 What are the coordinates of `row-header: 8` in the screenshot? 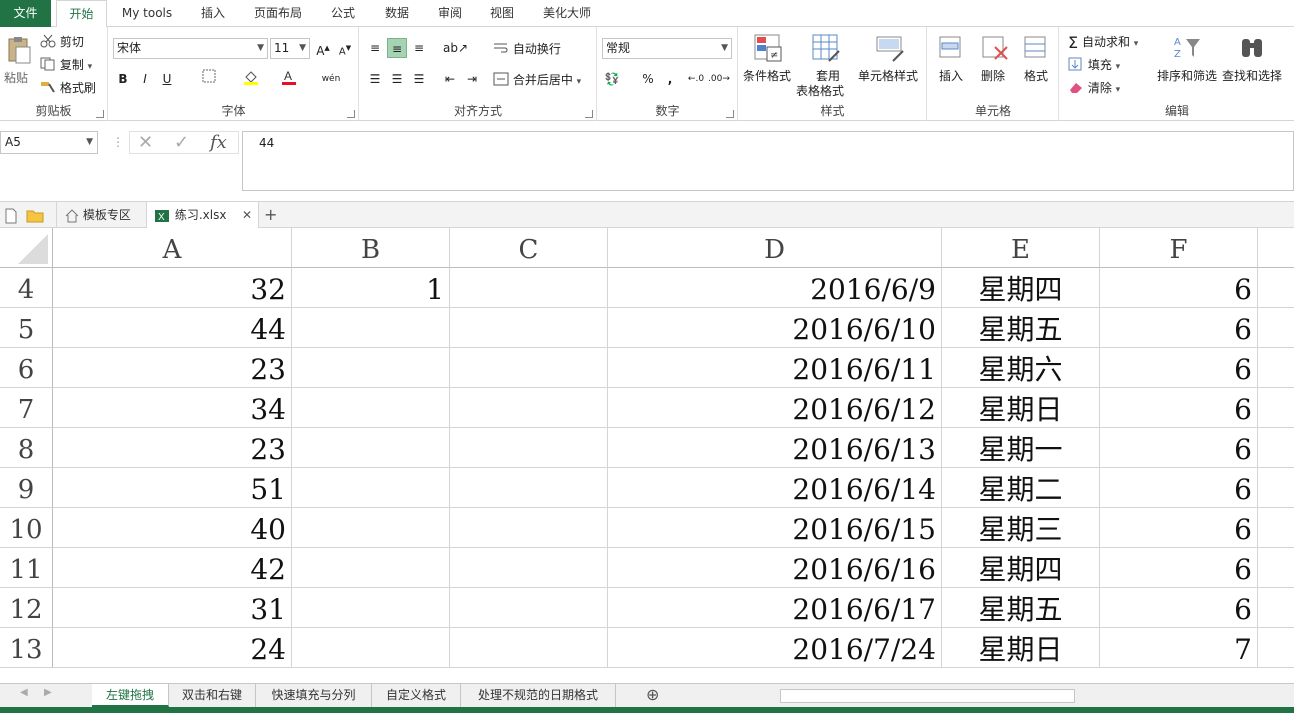 It's located at (26, 448).